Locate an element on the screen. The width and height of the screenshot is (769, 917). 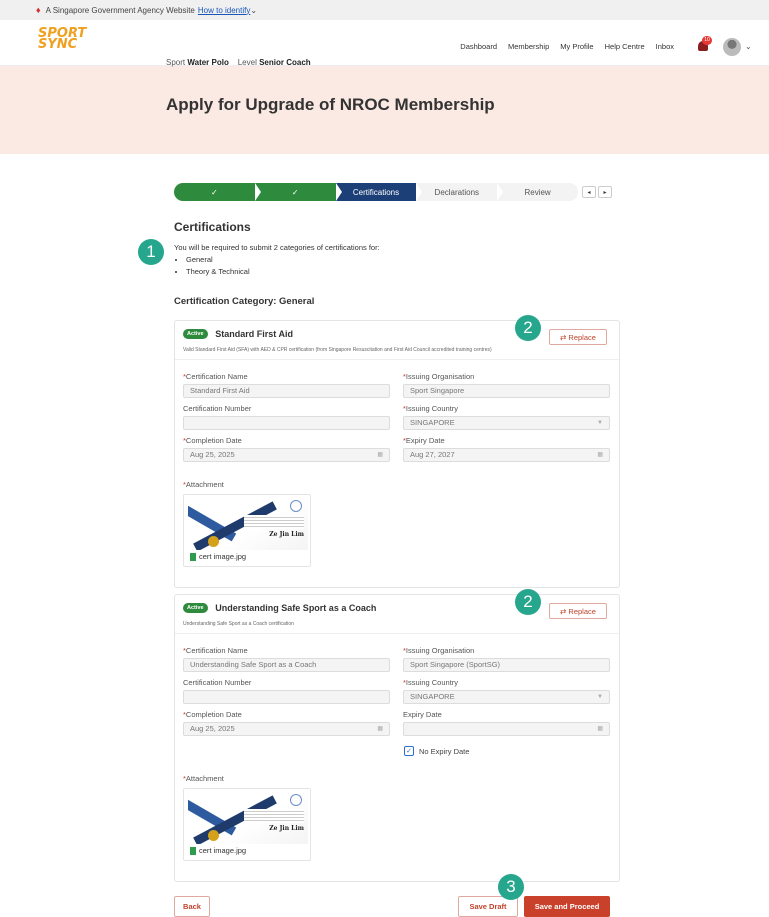
user-avatar is located at coordinates (732, 47).